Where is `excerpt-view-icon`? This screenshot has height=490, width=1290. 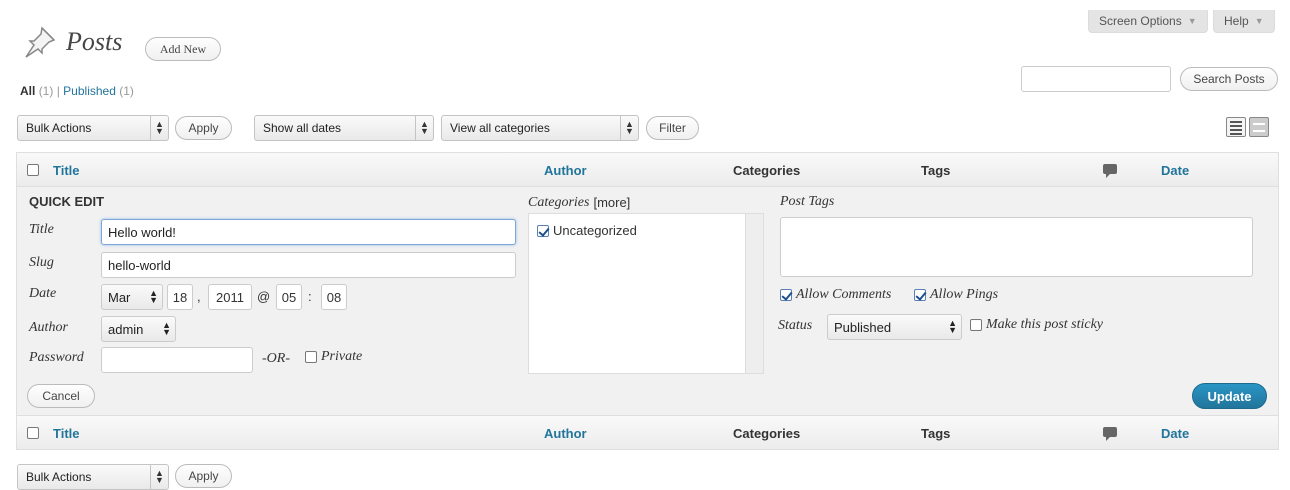 excerpt-view-icon is located at coordinates (1259, 127).